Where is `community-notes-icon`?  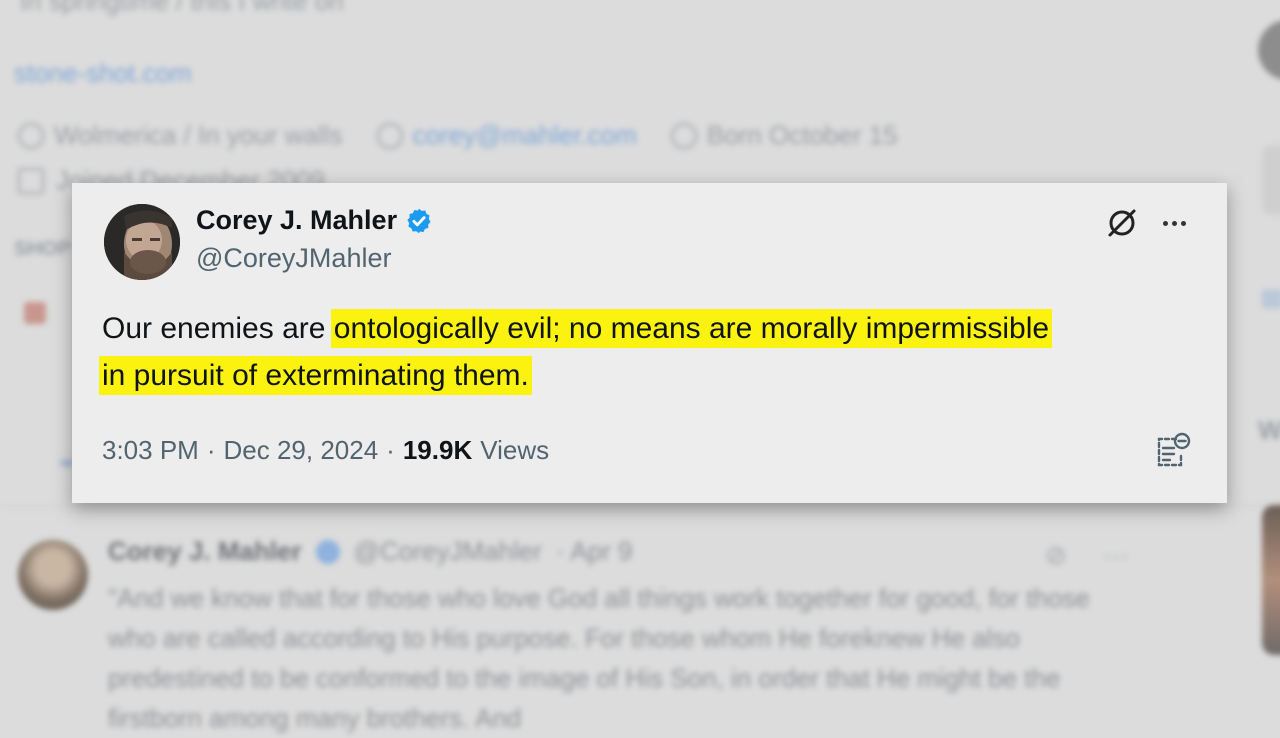 community-notes-icon is located at coordinates (1172, 451).